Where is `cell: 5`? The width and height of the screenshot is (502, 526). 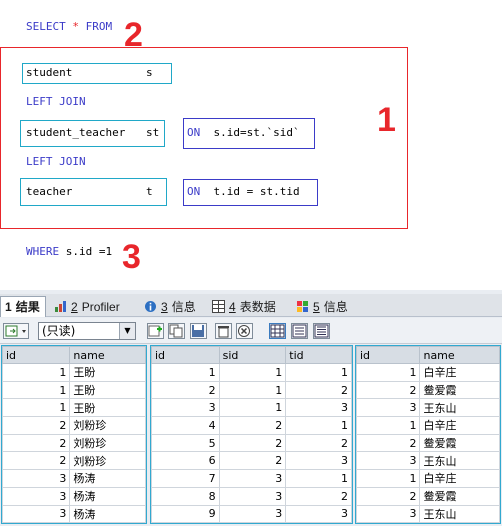 cell: 5 is located at coordinates (185, 443).